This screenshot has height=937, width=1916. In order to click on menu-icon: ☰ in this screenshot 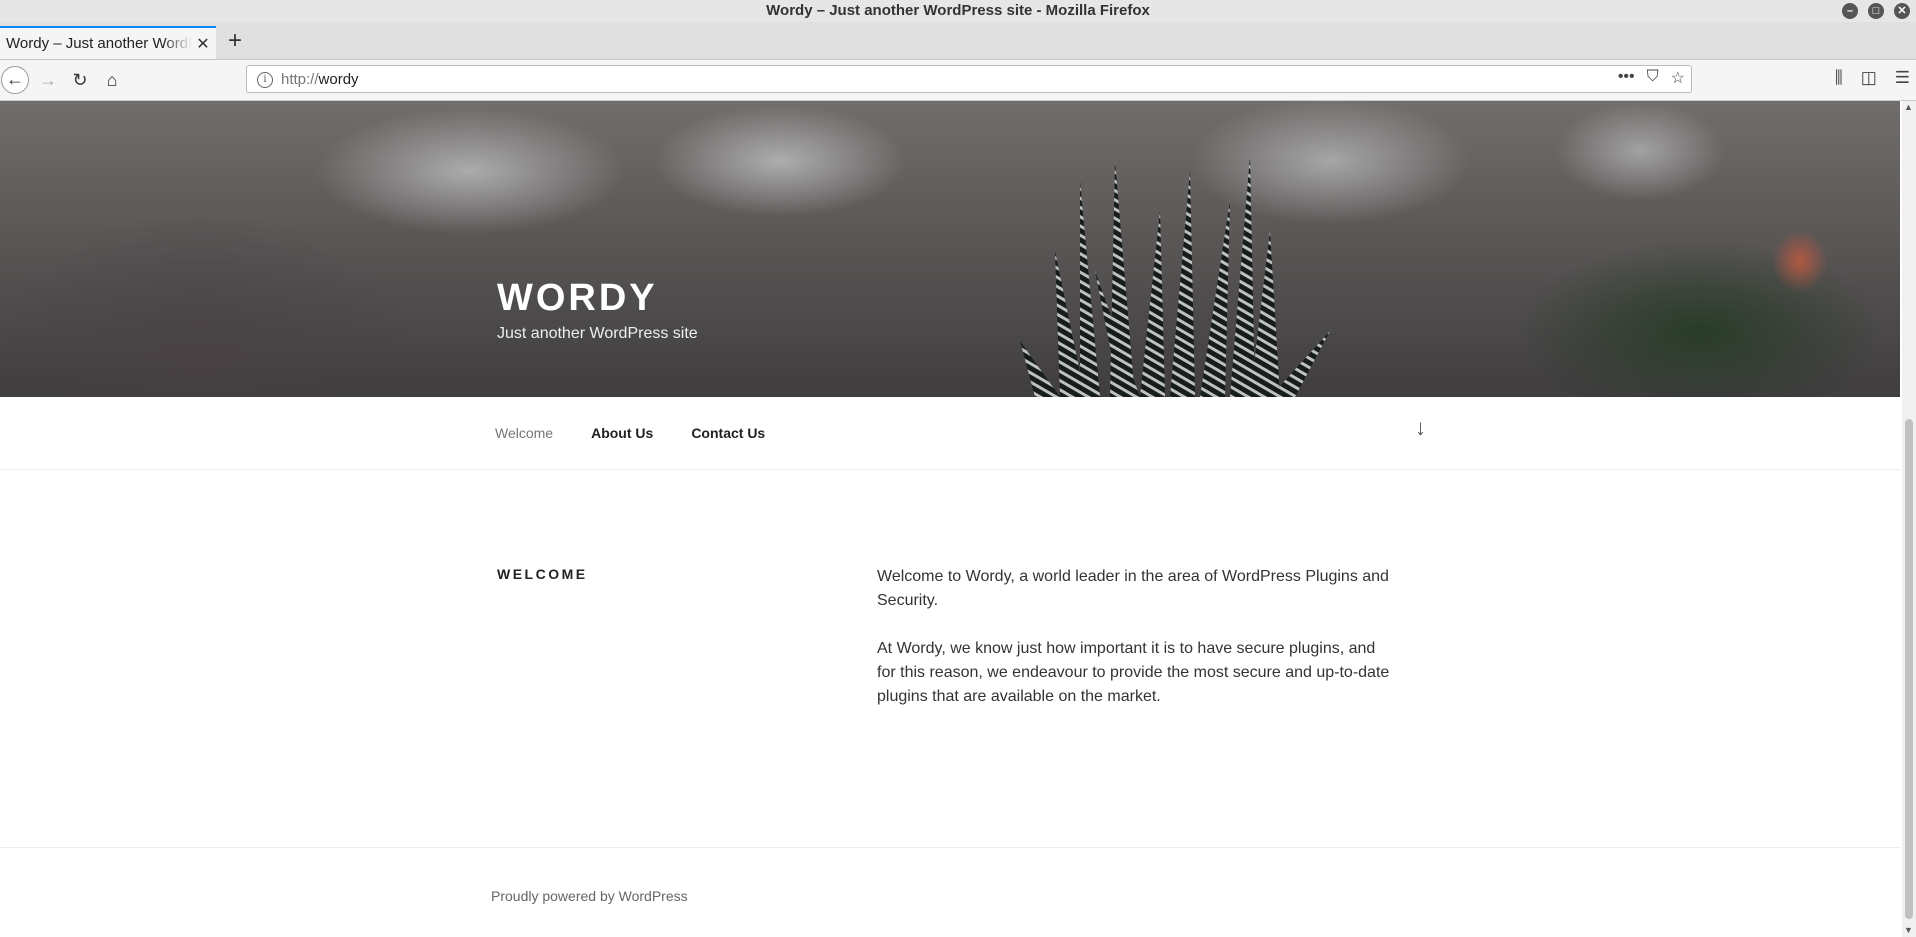, I will do `click(1902, 78)`.